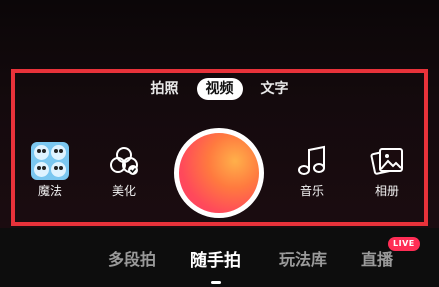 The width and height of the screenshot is (439, 287). I want to click on beautify-button: 美化, so click(124, 172).